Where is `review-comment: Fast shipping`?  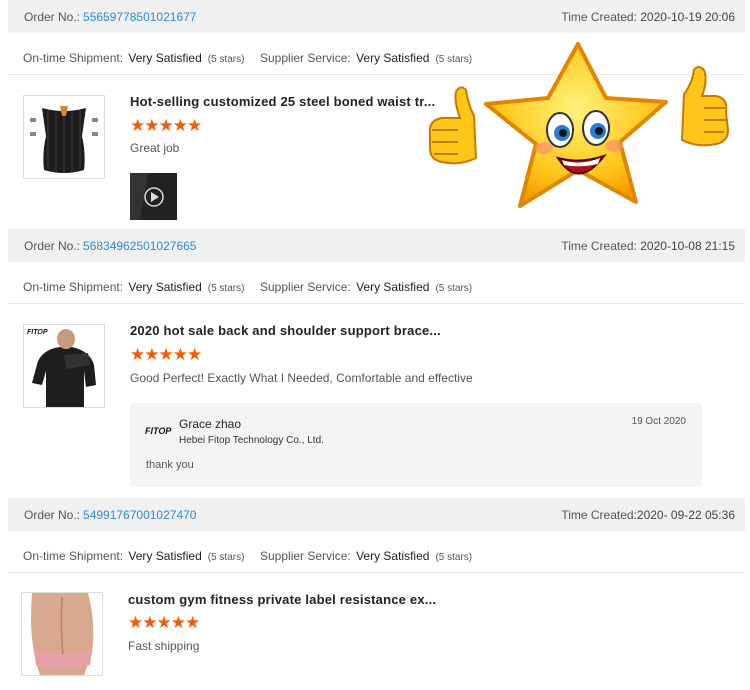 review-comment: Fast shipping is located at coordinates (164, 646).